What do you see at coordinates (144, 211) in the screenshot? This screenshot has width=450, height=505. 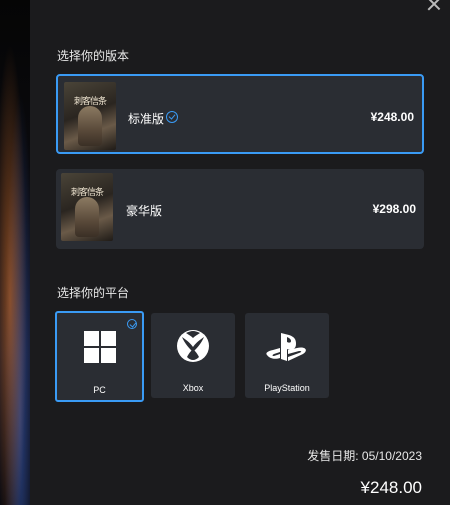 I see `edition-name: 豪华版` at bounding box center [144, 211].